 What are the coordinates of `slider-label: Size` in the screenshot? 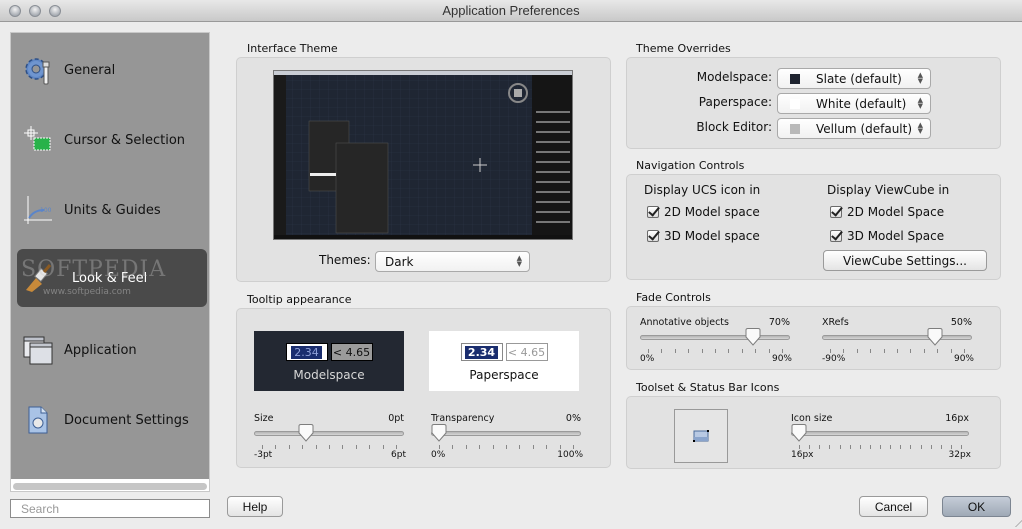 It's located at (264, 418).